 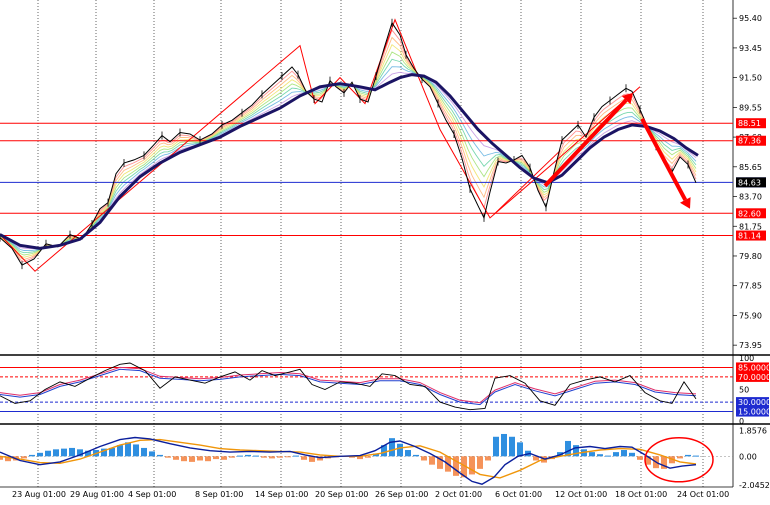 What do you see at coordinates (754, 485) in the screenshot?
I see `macd-tick-label: -2.0452` at bounding box center [754, 485].